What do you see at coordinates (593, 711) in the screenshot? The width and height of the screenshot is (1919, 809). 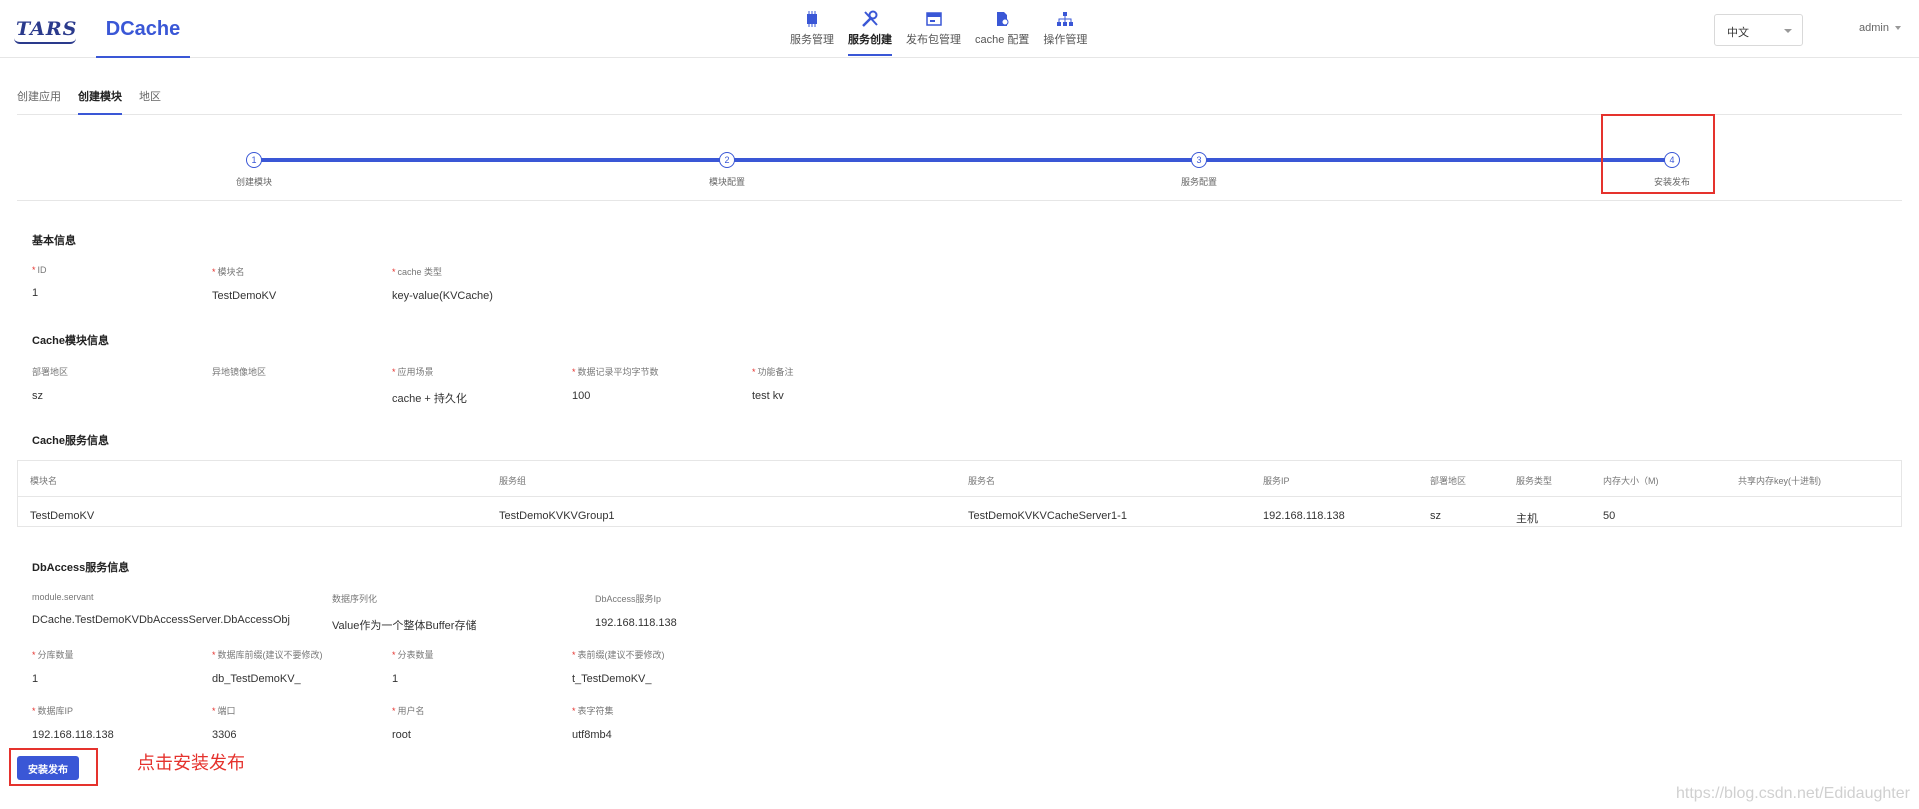 I see `field-label: * 表字符集` at bounding box center [593, 711].